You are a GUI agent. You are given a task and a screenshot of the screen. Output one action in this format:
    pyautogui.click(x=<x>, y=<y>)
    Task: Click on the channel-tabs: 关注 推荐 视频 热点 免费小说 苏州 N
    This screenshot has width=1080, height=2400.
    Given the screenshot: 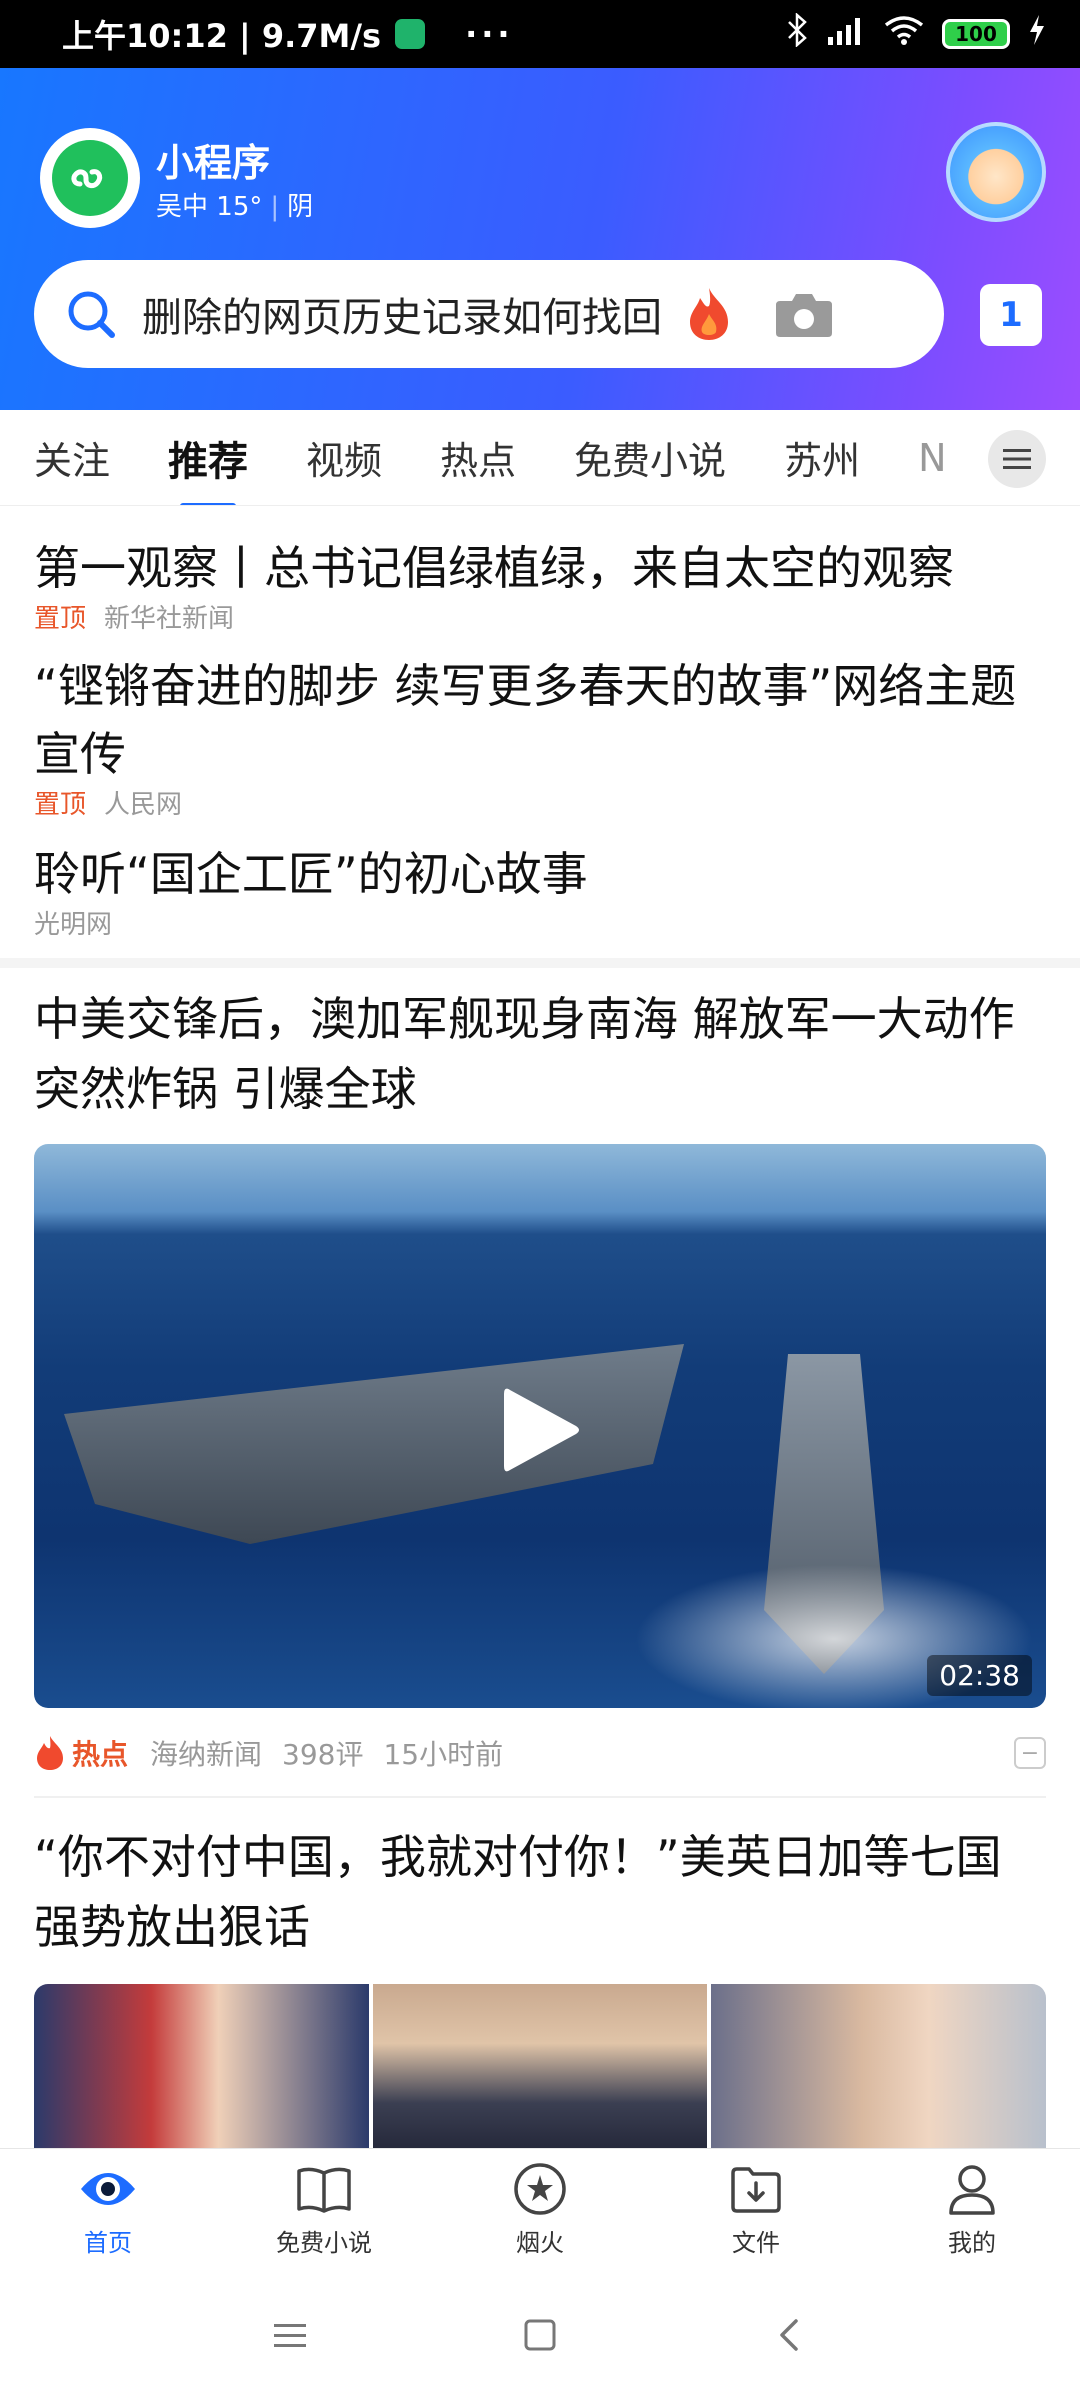 What is the action you would take?
    pyautogui.click(x=540, y=458)
    